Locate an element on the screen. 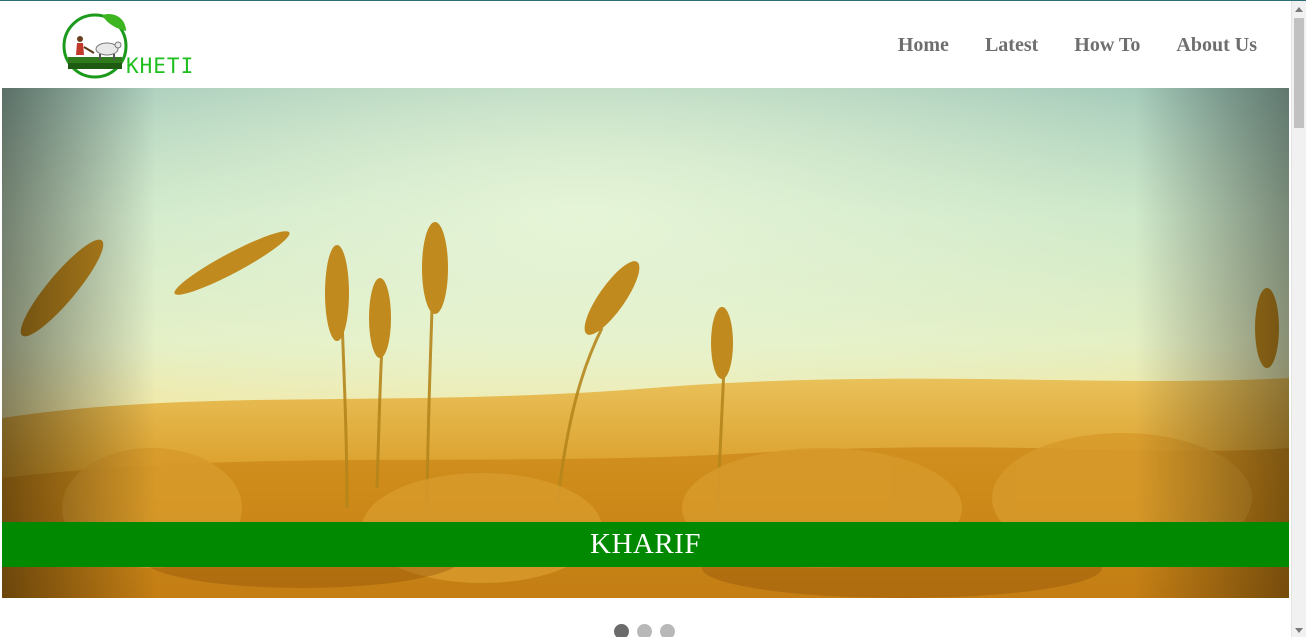 The width and height of the screenshot is (1306, 637). farmer-plough-logo-icon is located at coordinates (95, 46).